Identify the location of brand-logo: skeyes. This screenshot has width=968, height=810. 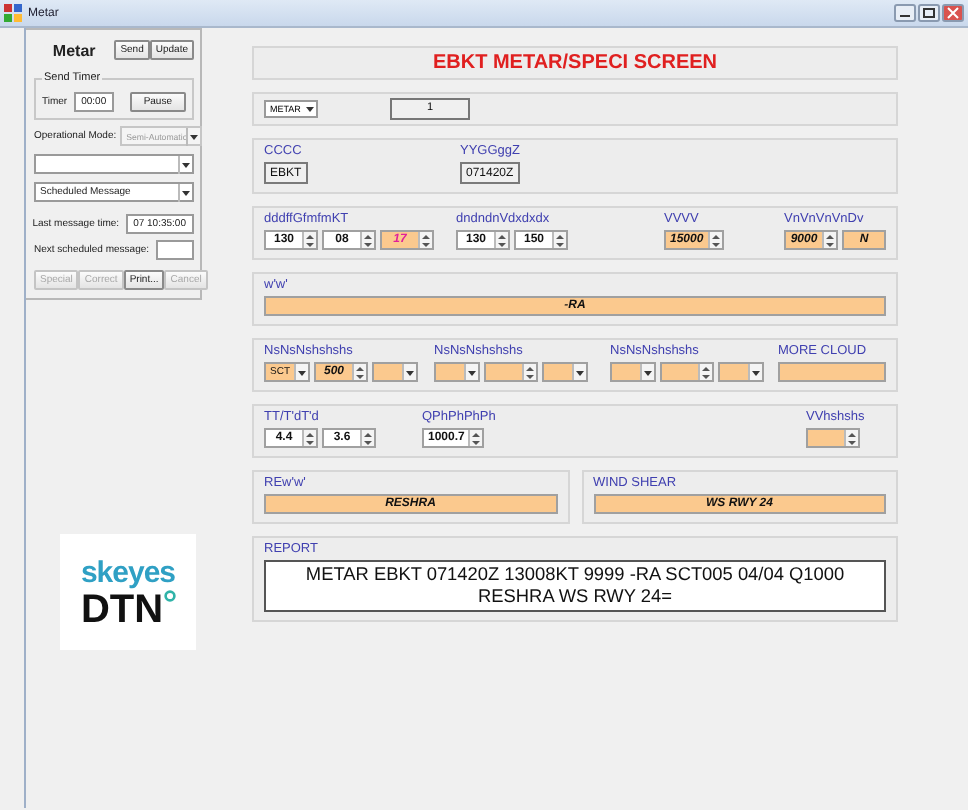
(128, 572).